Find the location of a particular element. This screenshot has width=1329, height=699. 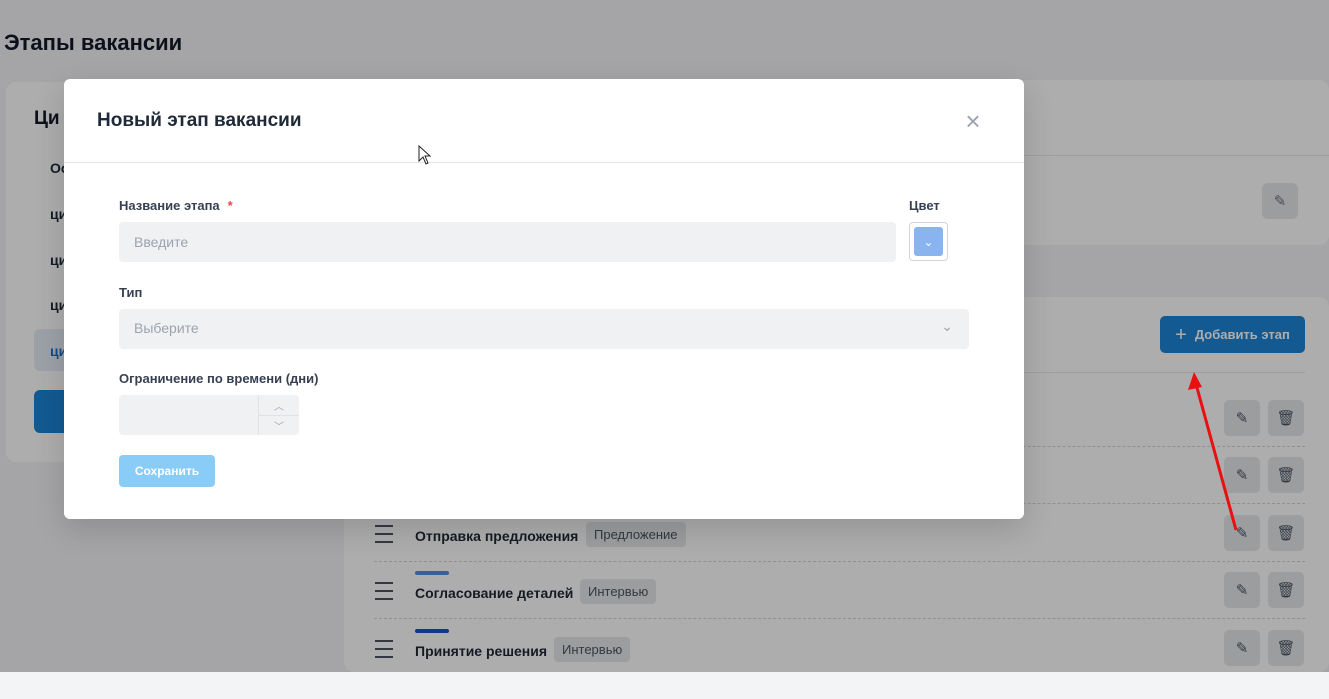

type-select: Выберите ⌄ is located at coordinates (544, 329).